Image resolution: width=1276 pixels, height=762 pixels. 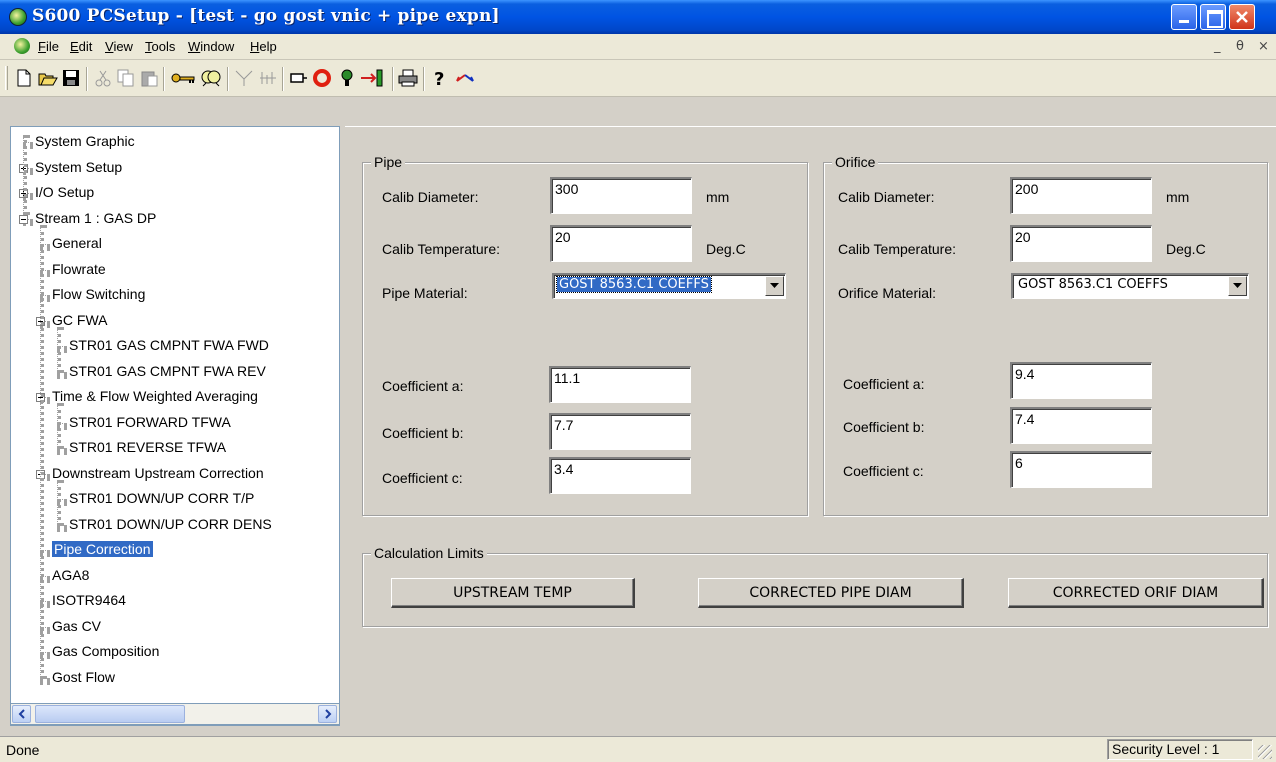 What do you see at coordinates (147, 447) in the screenshot?
I see `tree-item: STR01 REVERSE TFWA` at bounding box center [147, 447].